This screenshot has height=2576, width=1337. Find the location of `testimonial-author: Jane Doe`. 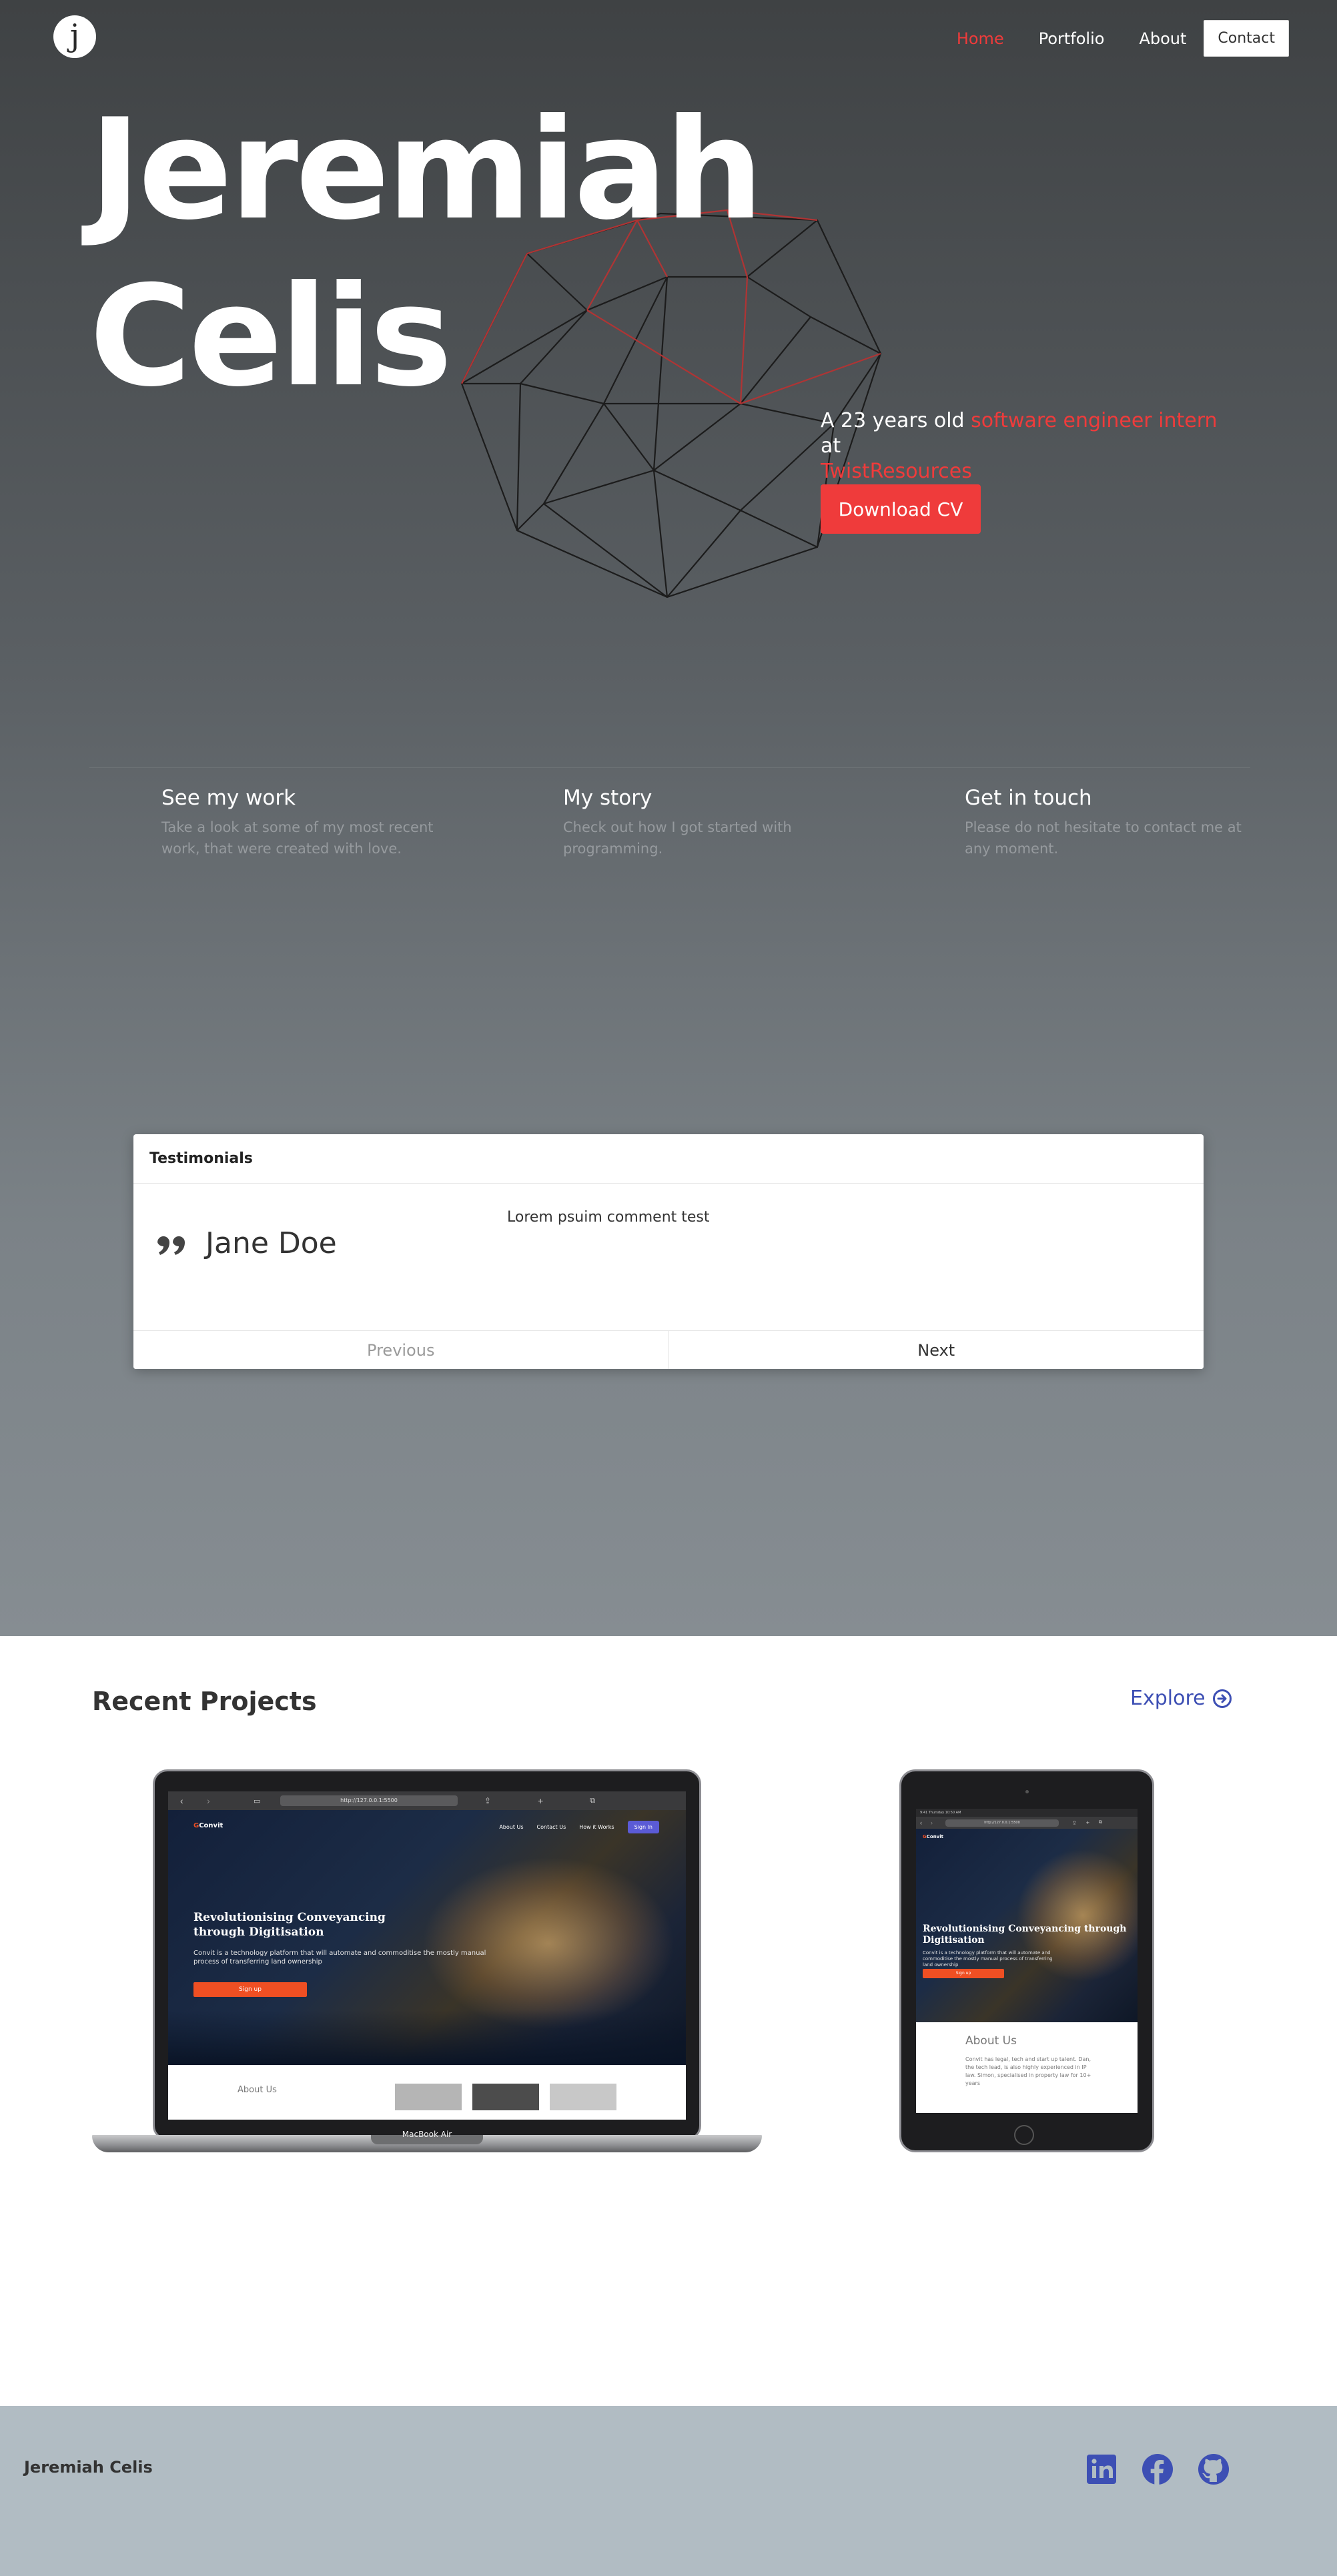

testimonial-author: Jane Doe is located at coordinates (271, 1243).